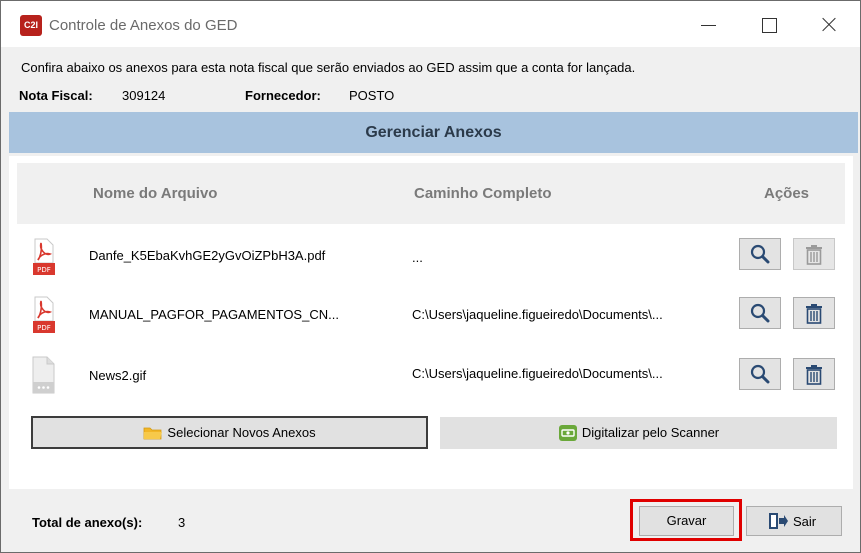  Describe the element at coordinates (686, 521) in the screenshot. I see `save-button: Gravar` at that location.